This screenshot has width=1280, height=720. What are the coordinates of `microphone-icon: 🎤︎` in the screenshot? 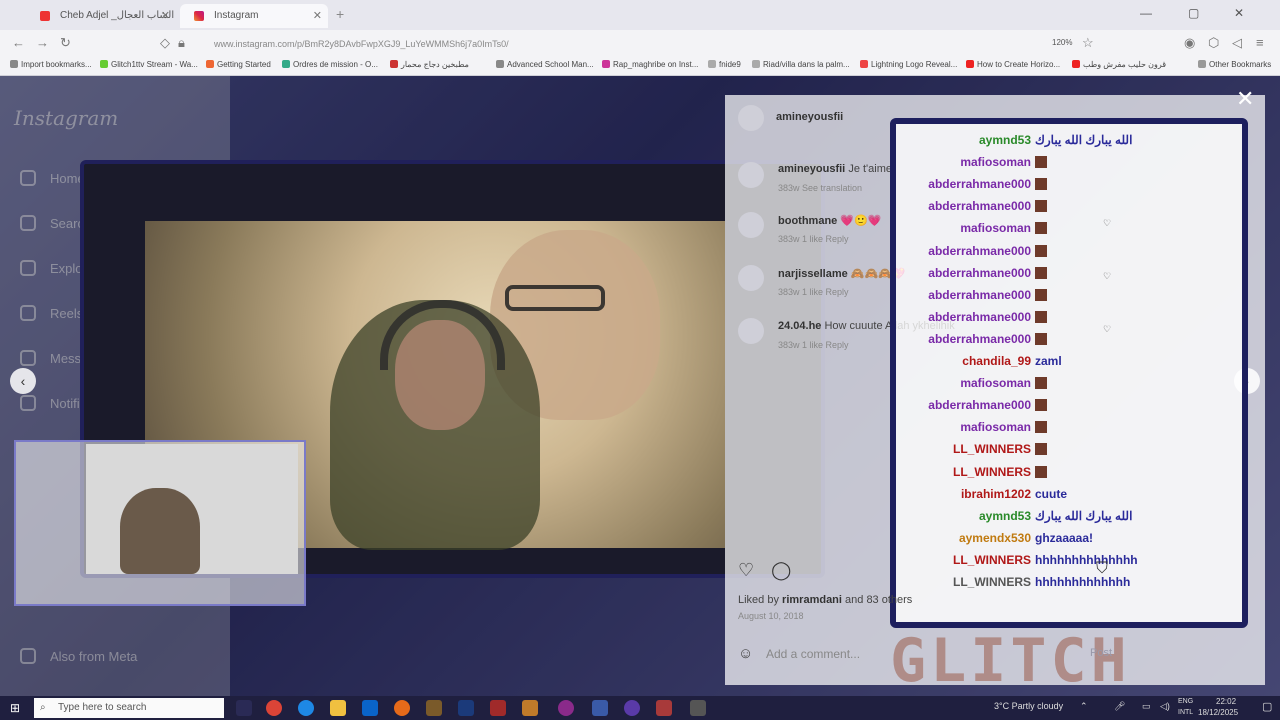 It's located at (1119, 706).